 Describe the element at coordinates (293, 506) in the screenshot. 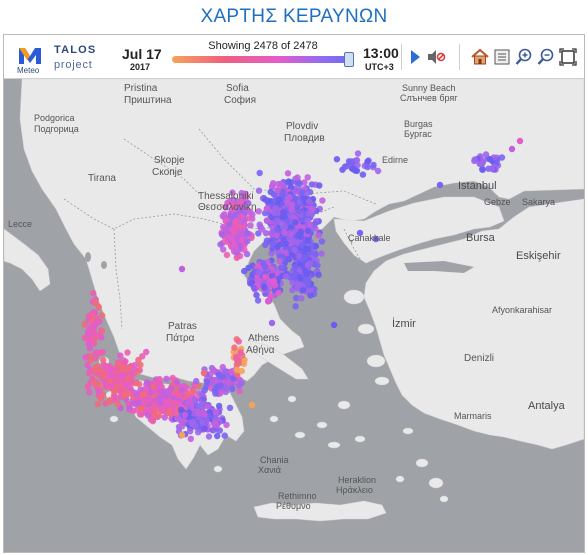

I see `label-rethimno-gr: Ρέθυμνο` at that location.